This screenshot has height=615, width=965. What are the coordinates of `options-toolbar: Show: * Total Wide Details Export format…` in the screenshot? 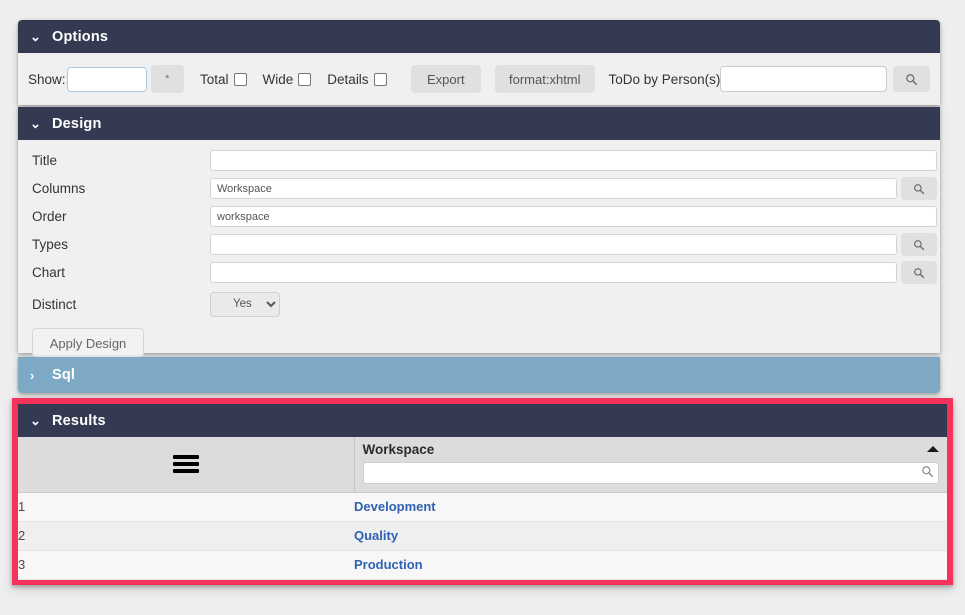 It's located at (479, 79).